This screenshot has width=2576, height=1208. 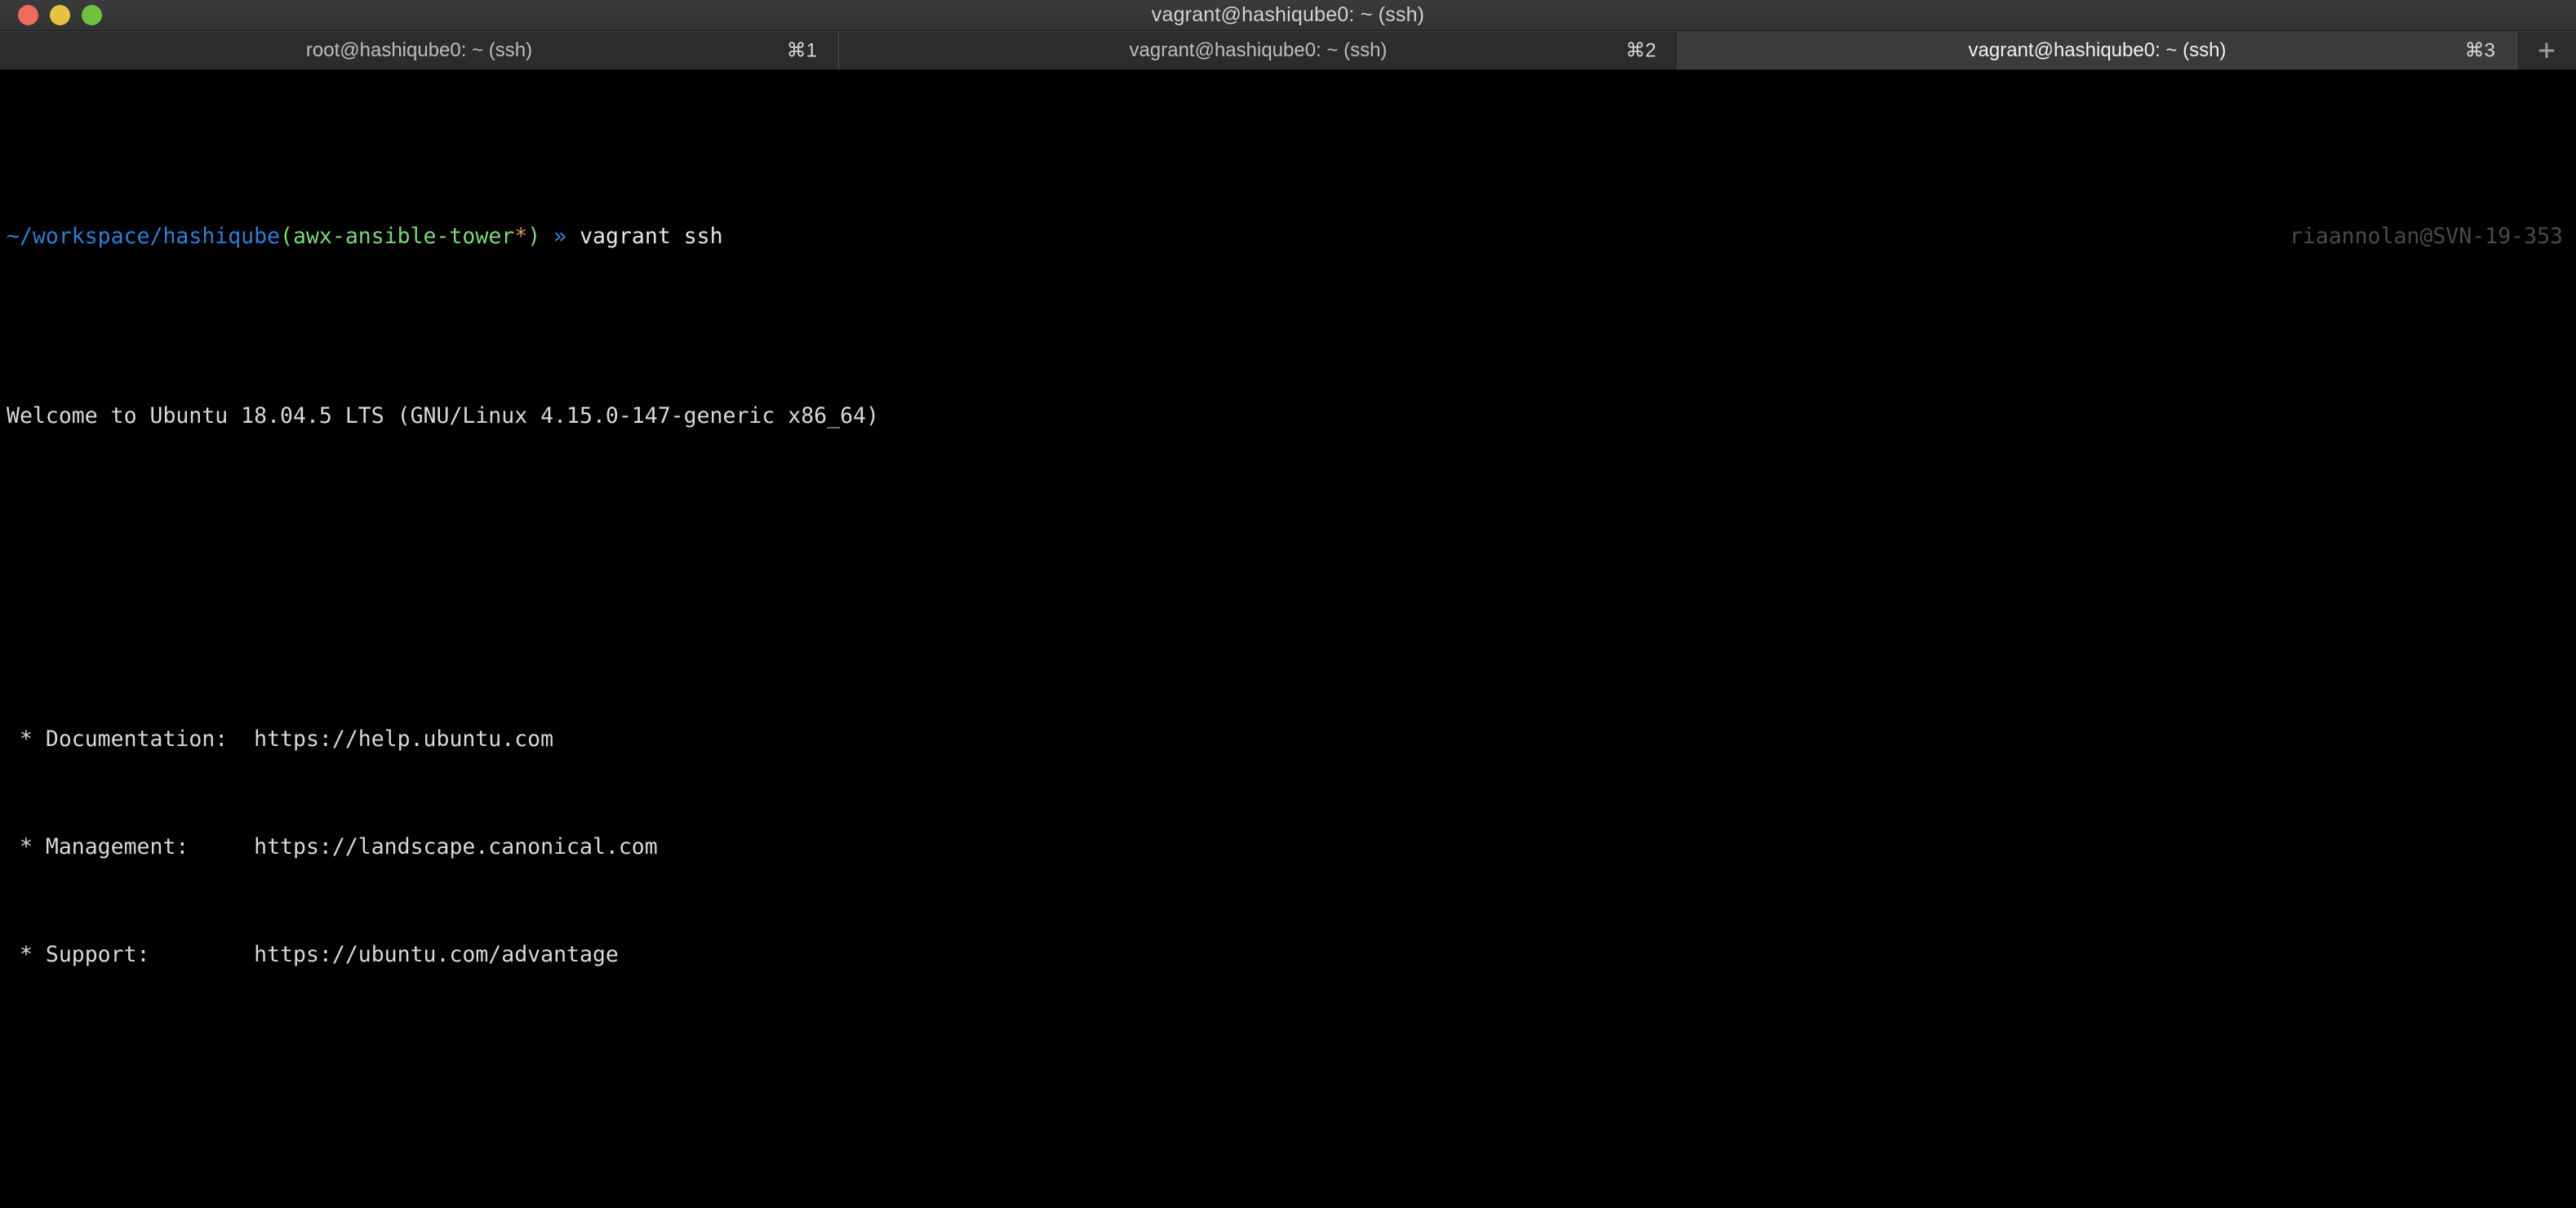 What do you see at coordinates (60, 15) in the screenshot?
I see `minimize-button` at bounding box center [60, 15].